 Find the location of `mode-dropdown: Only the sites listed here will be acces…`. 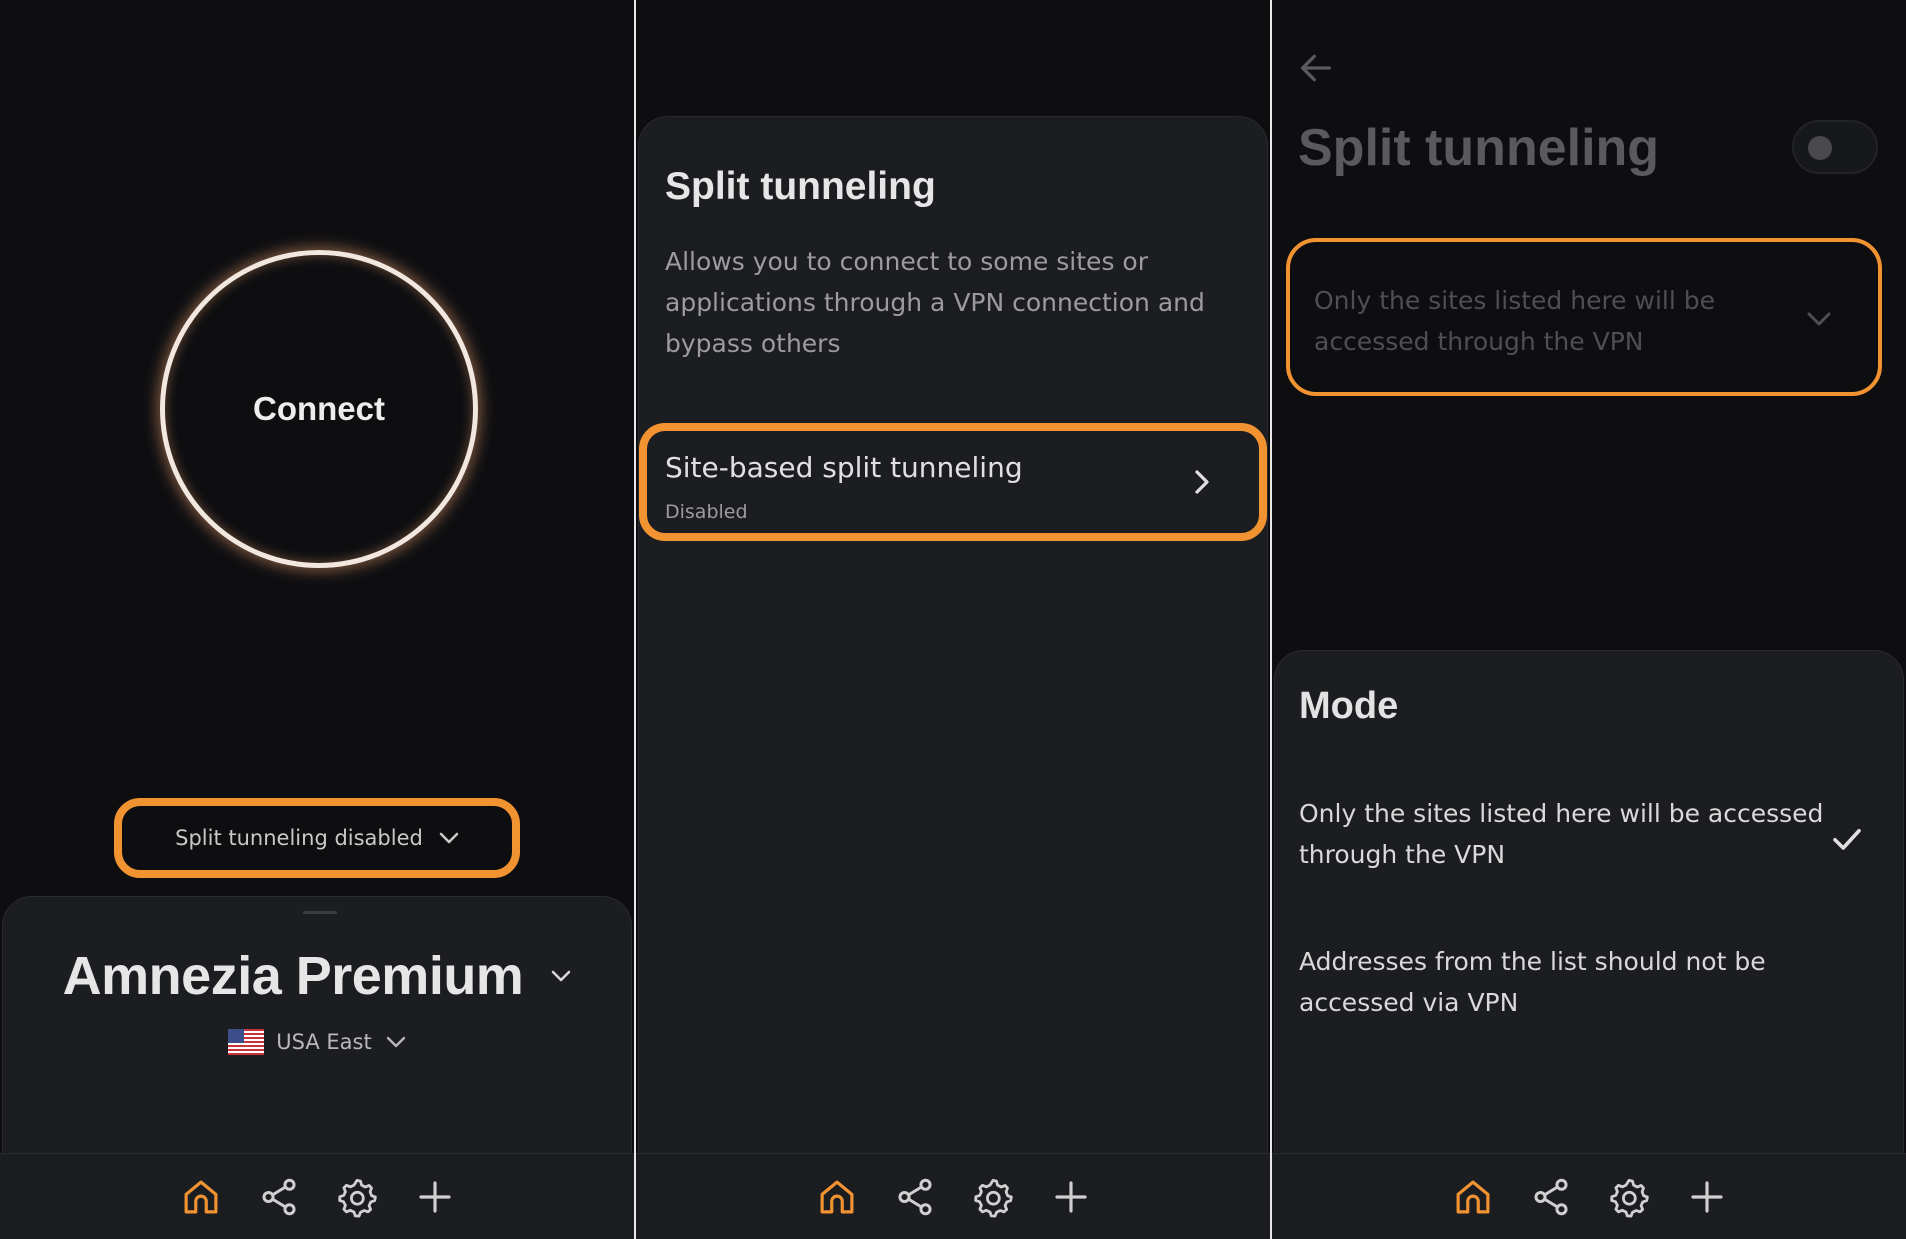

mode-dropdown: Only the sites listed here will be acces… is located at coordinates (1584, 317).